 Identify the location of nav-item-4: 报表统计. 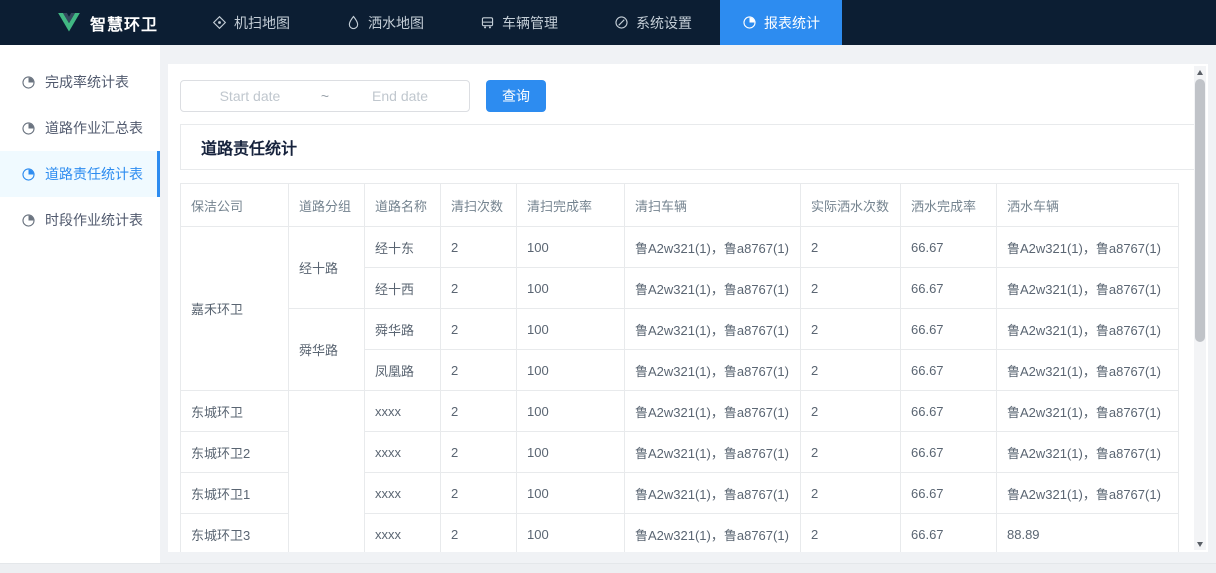
(781, 22).